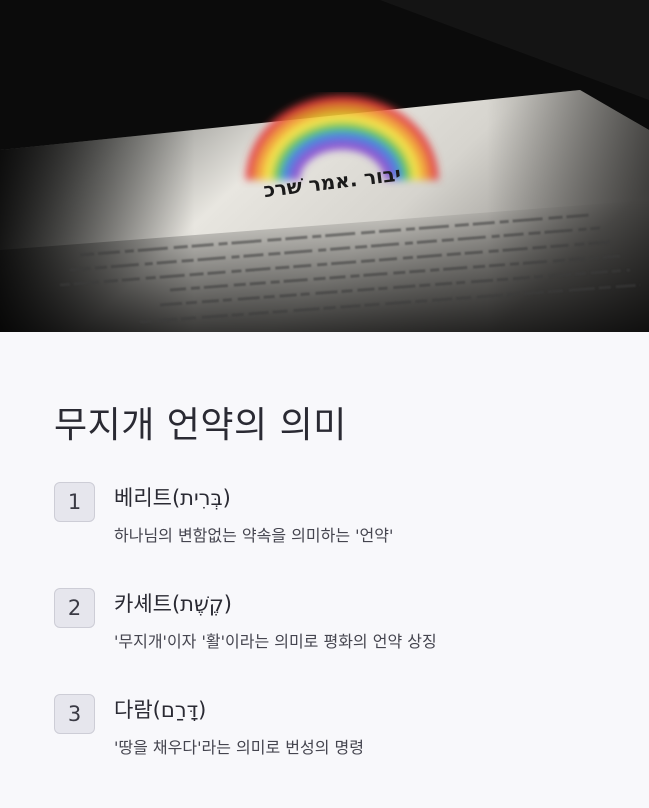 This screenshot has height=808, width=649. What do you see at coordinates (275, 641) in the screenshot?
I see `item-description: '무지개'이자 '활'이라는 의미로 평화의 언약 상징` at bounding box center [275, 641].